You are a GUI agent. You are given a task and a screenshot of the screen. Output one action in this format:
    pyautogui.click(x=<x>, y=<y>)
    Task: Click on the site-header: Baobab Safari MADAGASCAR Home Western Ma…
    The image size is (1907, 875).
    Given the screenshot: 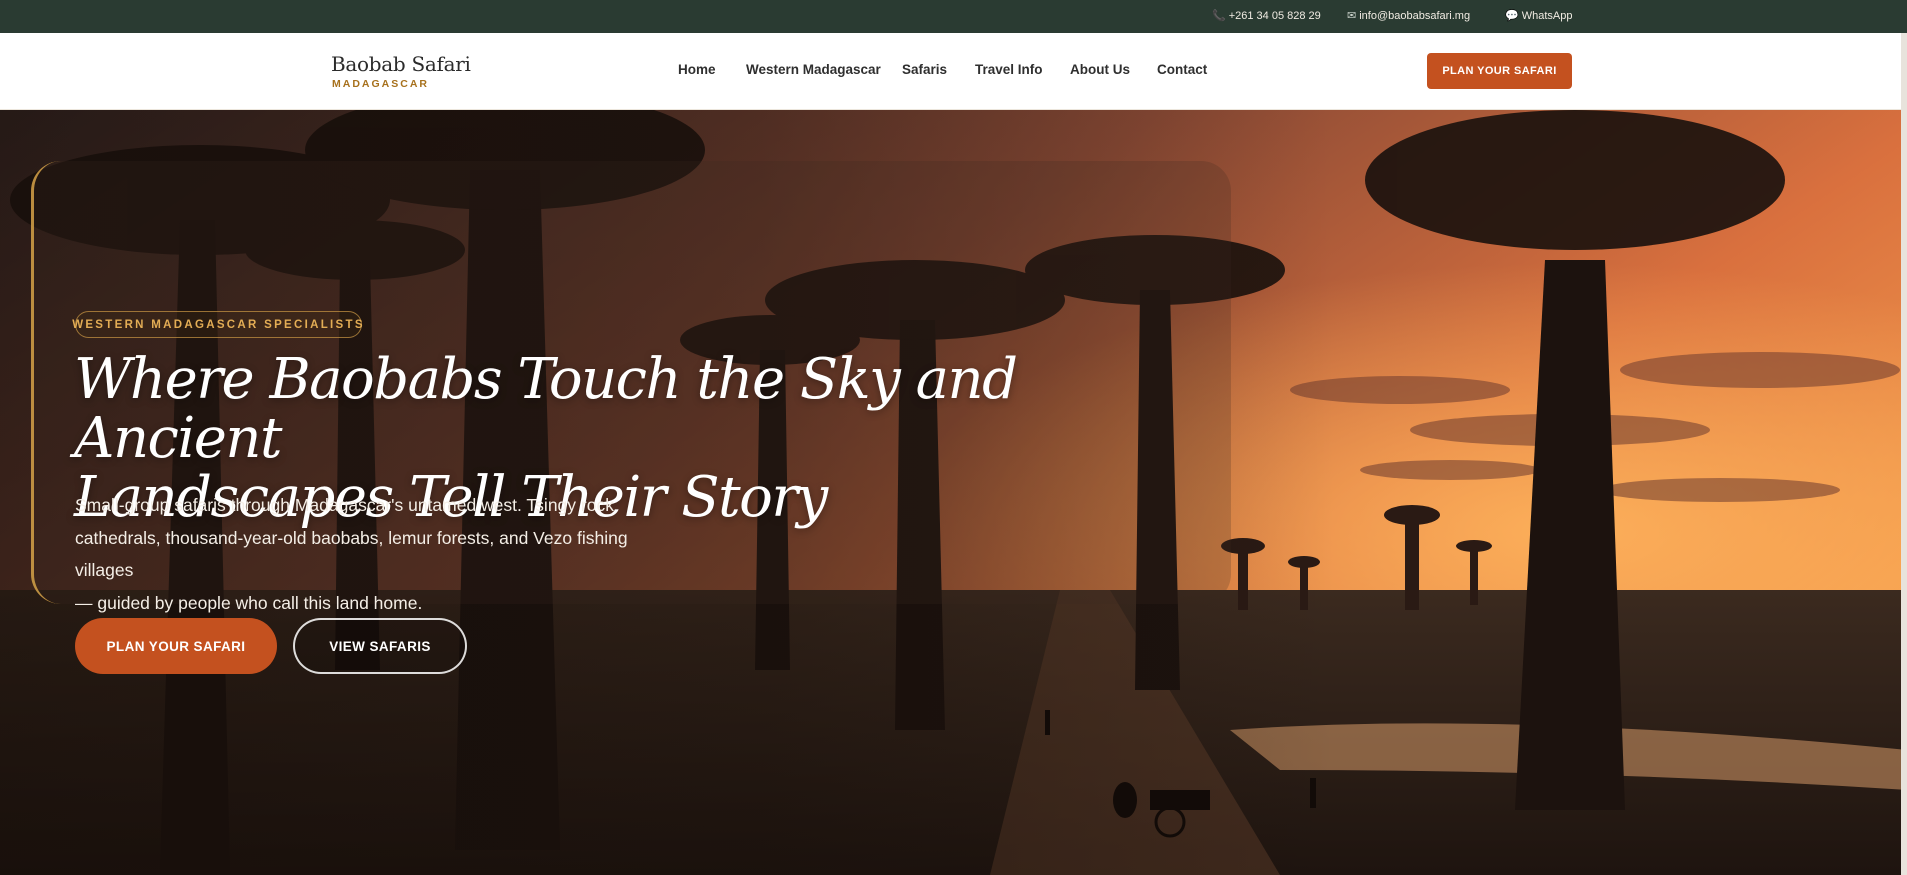 What is the action you would take?
    pyautogui.click(x=953, y=71)
    